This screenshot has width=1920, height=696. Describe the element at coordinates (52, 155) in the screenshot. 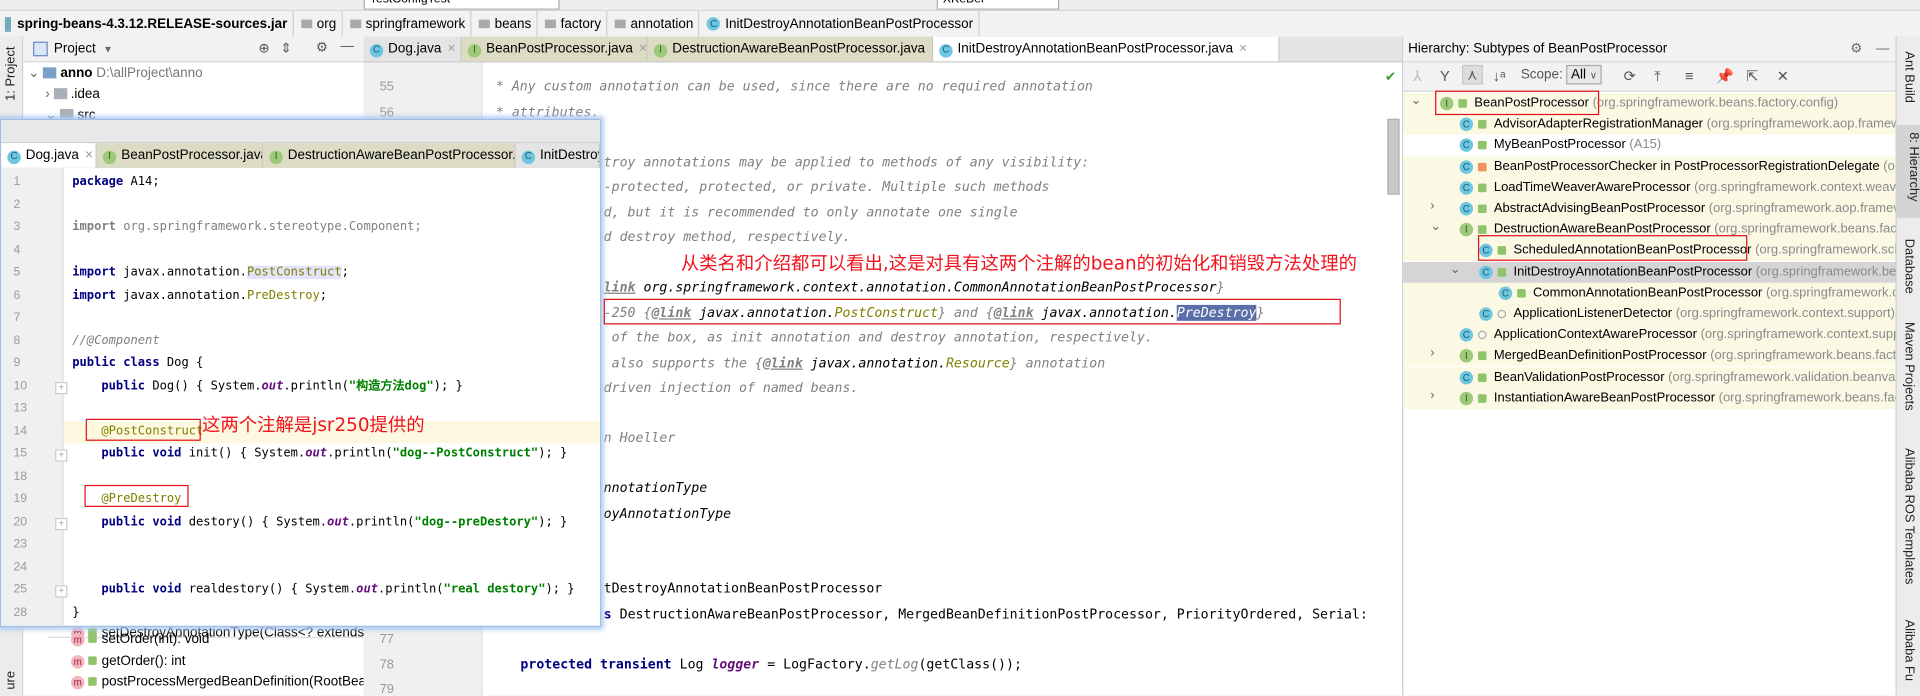

I see `popup-tab-label: Dog.java` at that location.